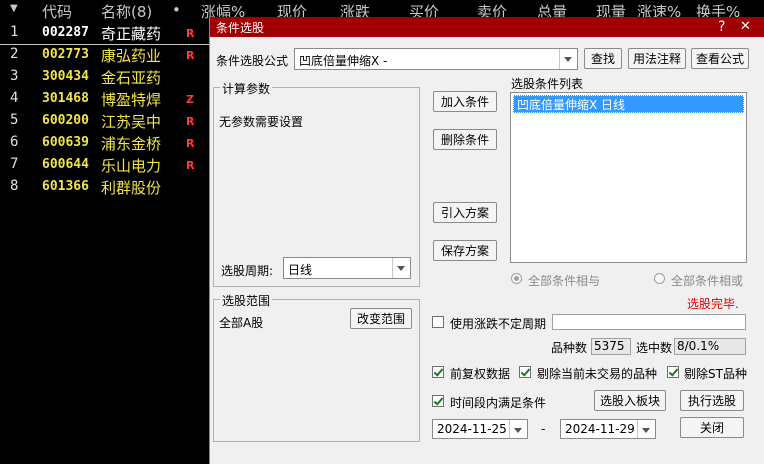 Image resolution: width=764 pixels, height=464 pixels. What do you see at coordinates (516, 278) in the screenshot?
I see `radio-and` at bounding box center [516, 278].